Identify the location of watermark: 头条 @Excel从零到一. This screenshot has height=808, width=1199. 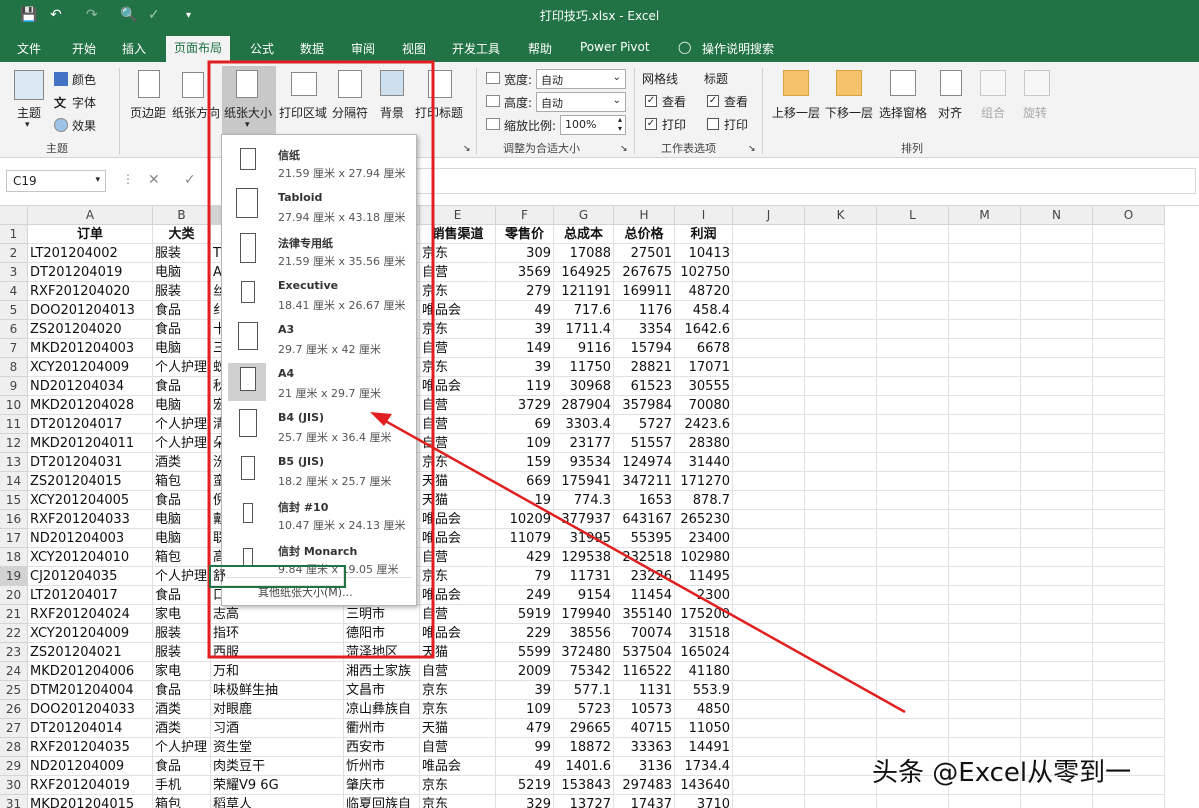
(1002, 773).